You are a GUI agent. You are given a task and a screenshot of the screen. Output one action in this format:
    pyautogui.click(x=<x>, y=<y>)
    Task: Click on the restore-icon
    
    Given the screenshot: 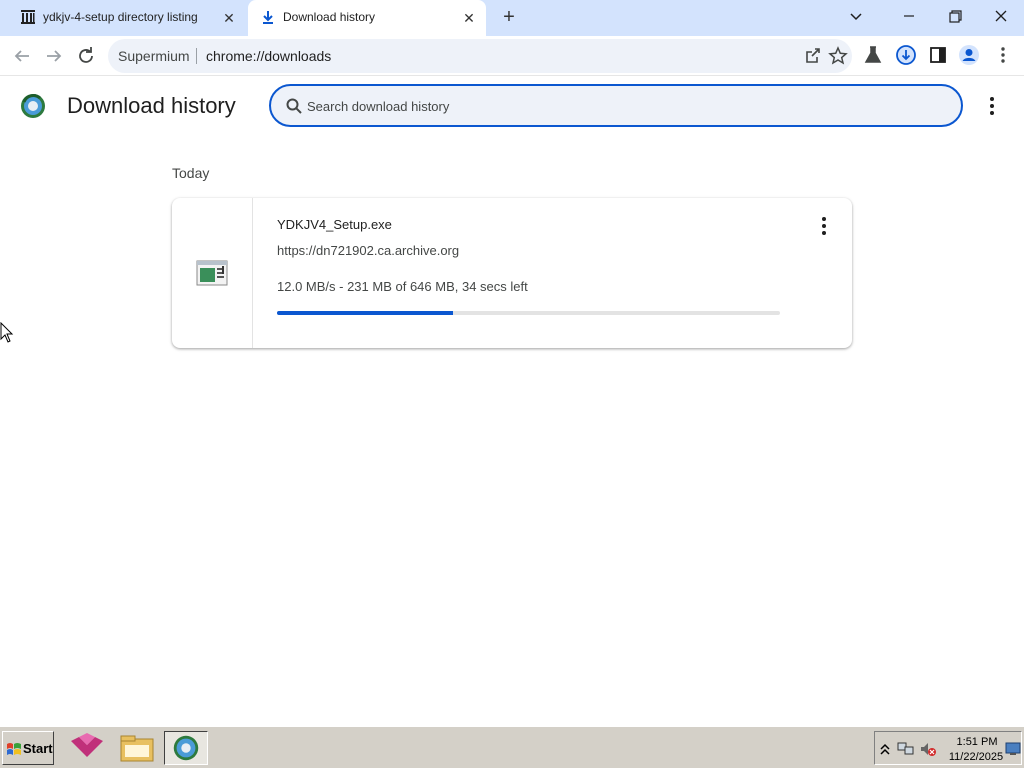 What is the action you would take?
    pyautogui.click(x=955, y=16)
    